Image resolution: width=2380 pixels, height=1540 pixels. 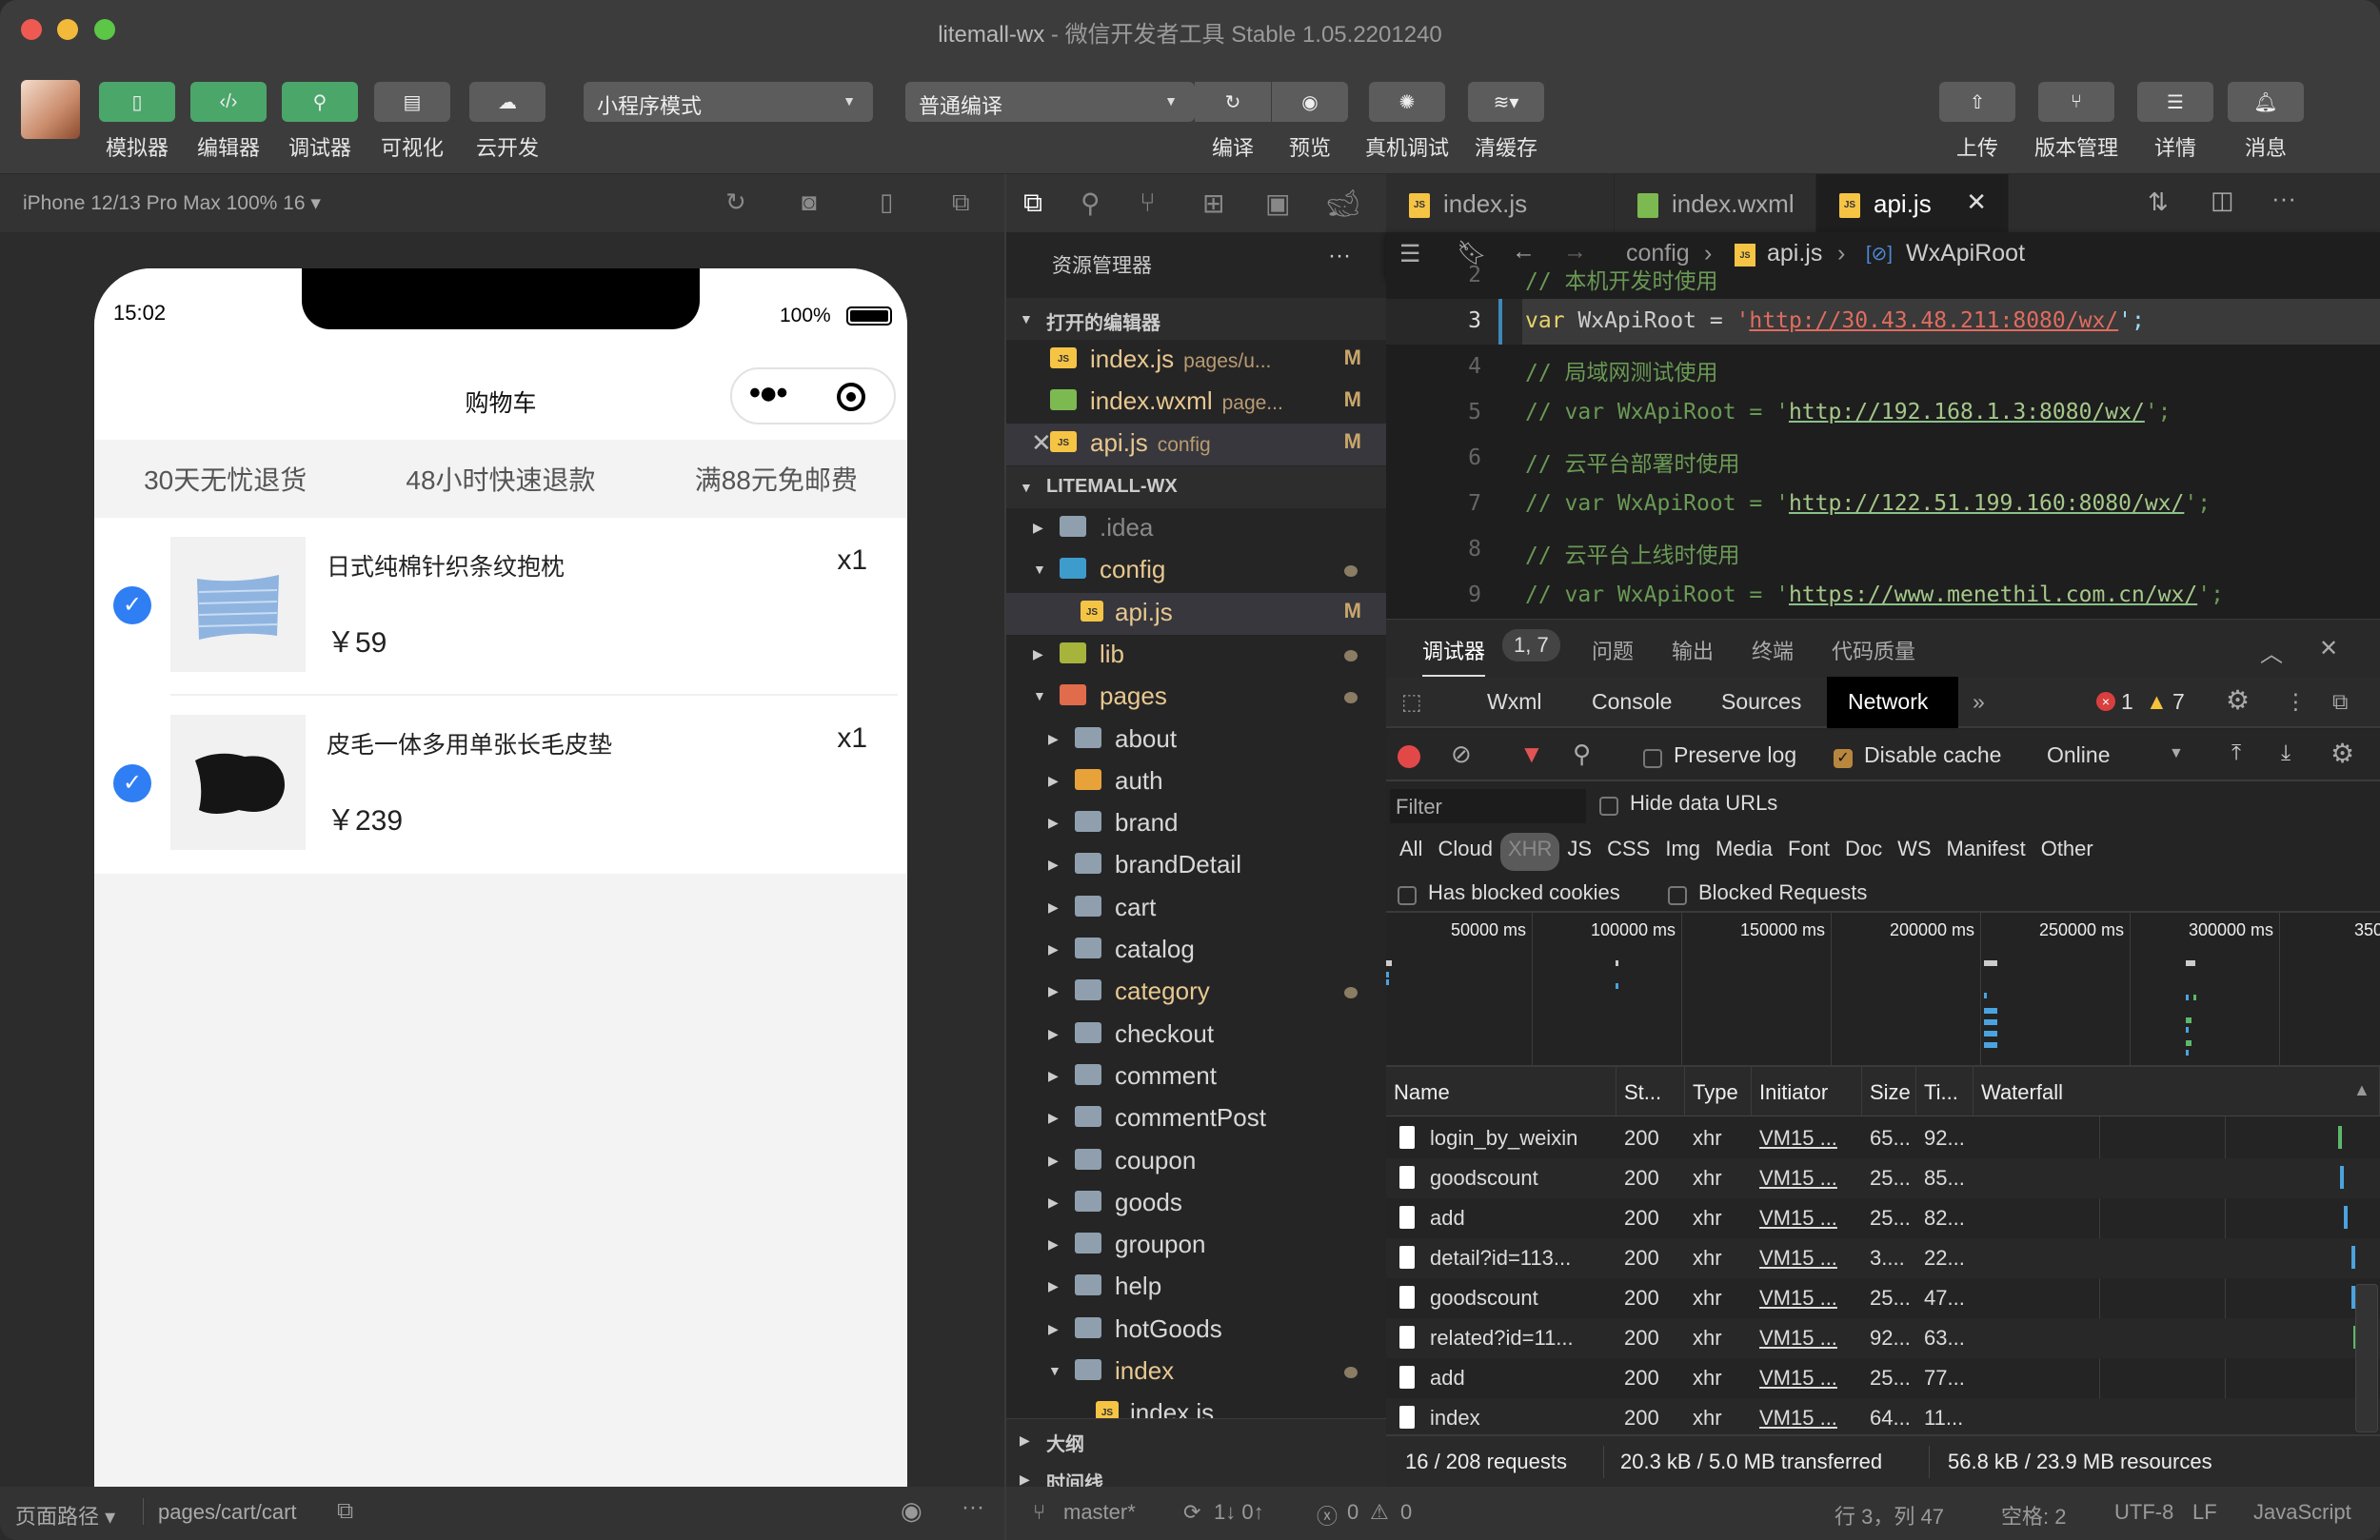 I want to click on more-icon: •●•, so click(x=768, y=393).